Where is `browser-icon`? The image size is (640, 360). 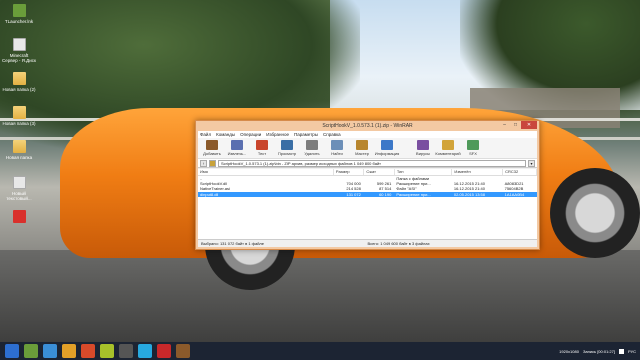
browser-icon is located at coordinates (88, 351).